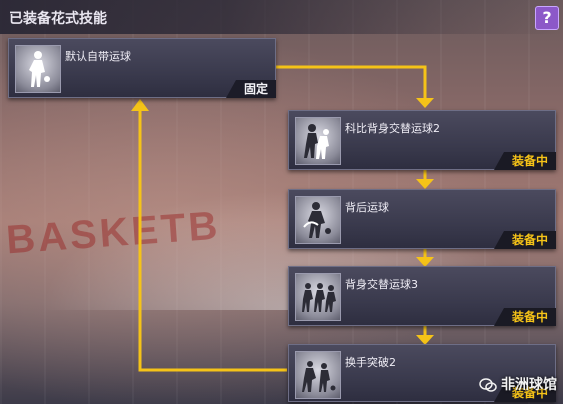  I want to click on skill-name: 科比背身交替运球2, so click(392, 128).